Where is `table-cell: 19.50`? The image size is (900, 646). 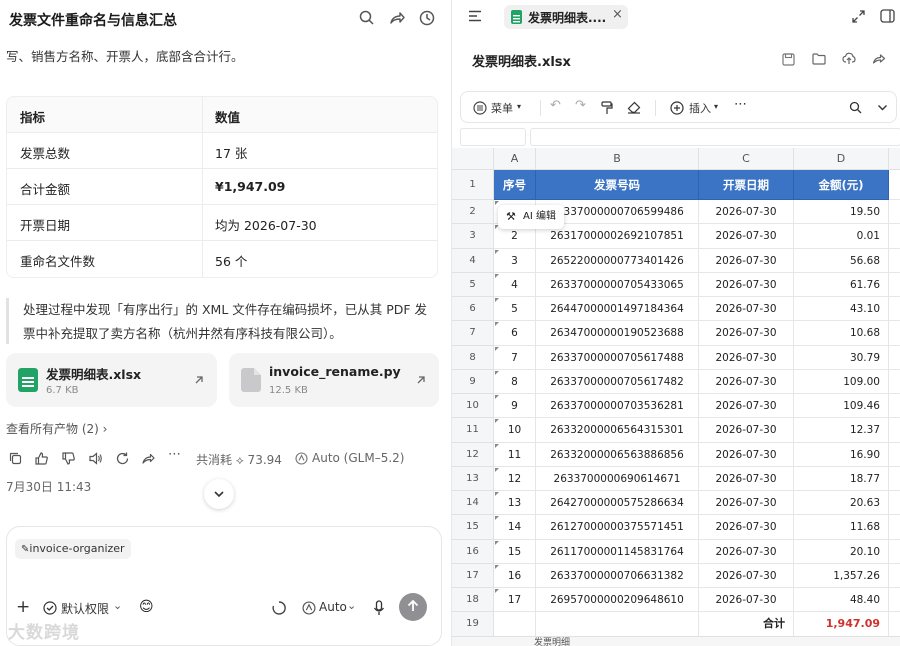
table-cell: 19.50 is located at coordinates (841, 212).